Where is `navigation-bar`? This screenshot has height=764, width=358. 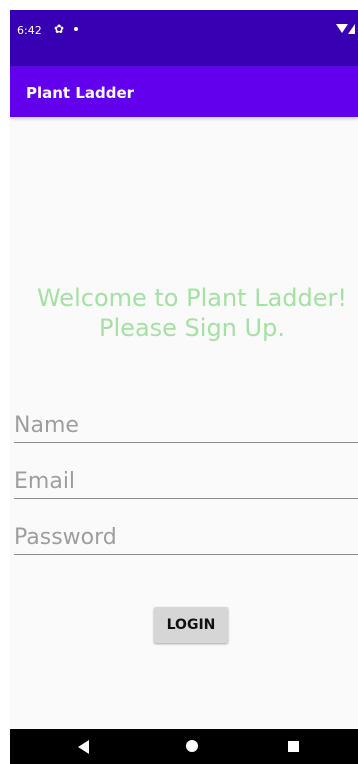
navigation-bar is located at coordinates (184, 746).